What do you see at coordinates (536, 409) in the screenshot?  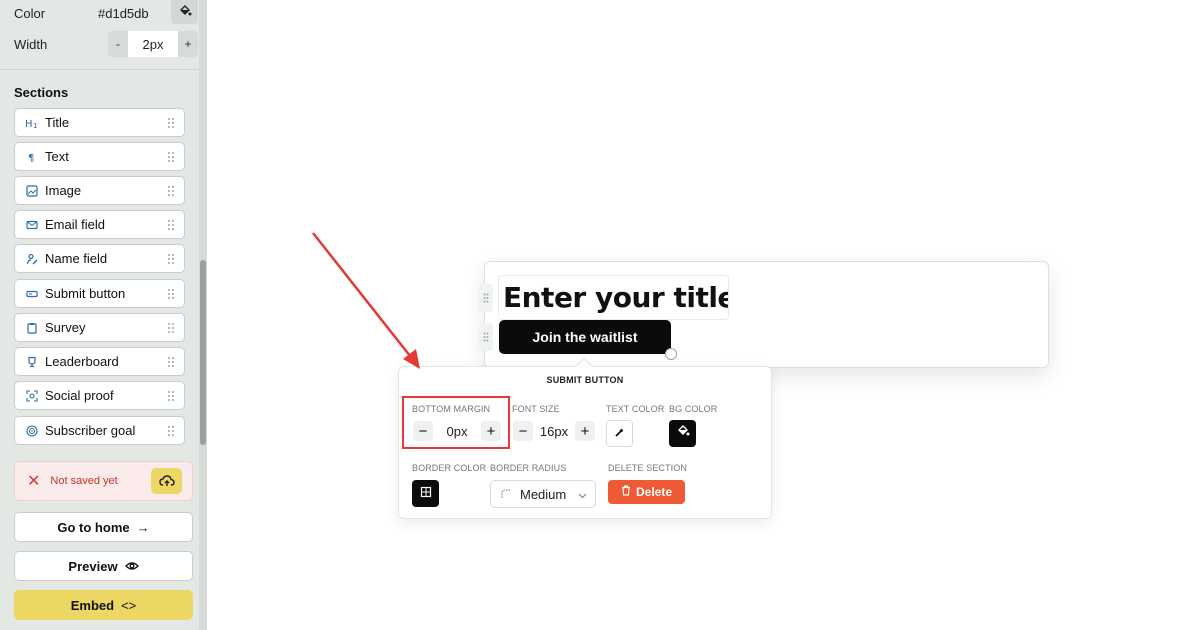 I see `font-size-label: FONT SIZE` at bounding box center [536, 409].